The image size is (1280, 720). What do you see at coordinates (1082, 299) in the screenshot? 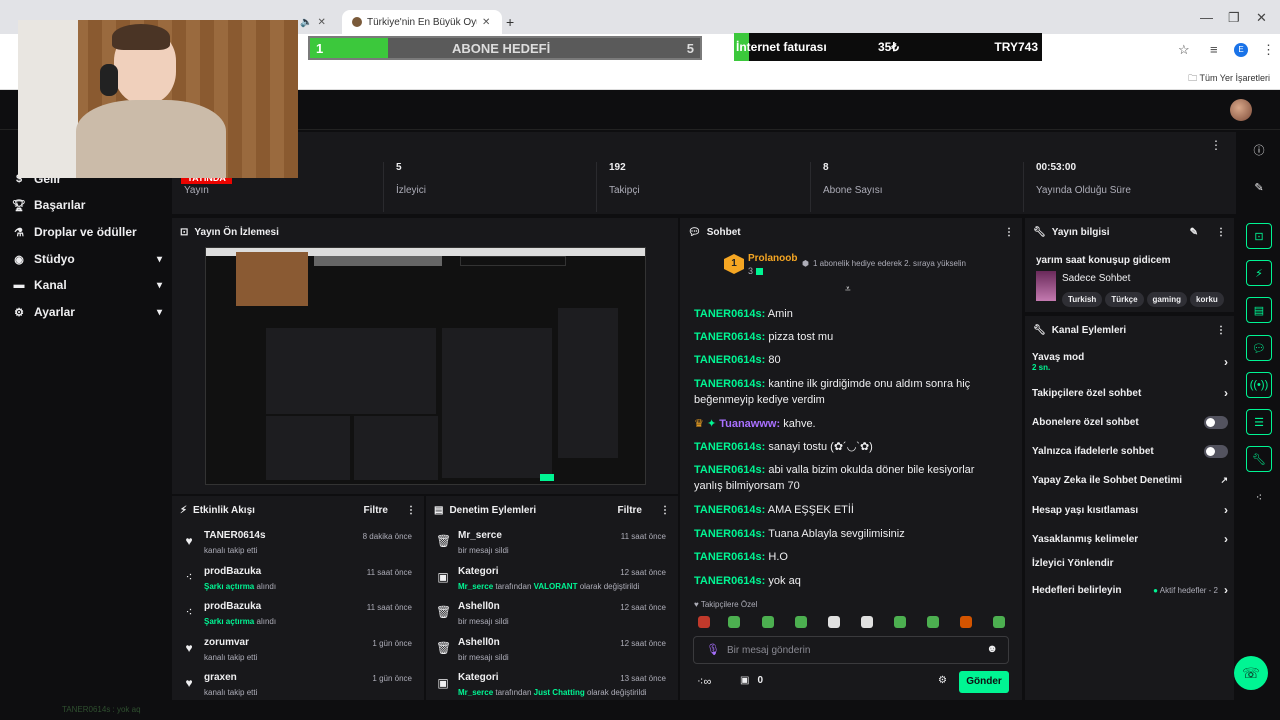
I see `tag-chip: Turkish` at bounding box center [1082, 299].